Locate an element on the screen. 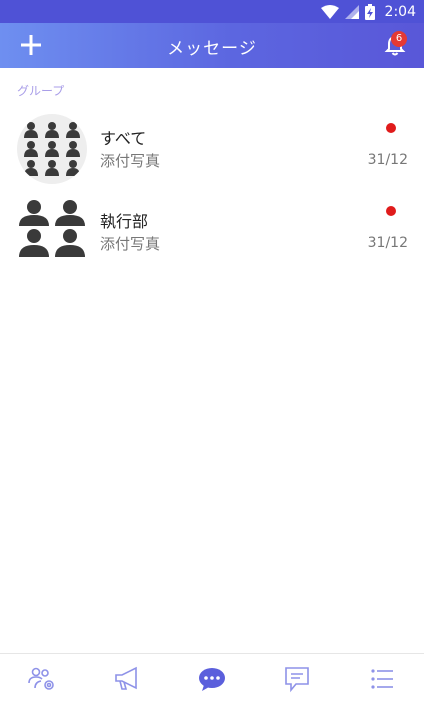  group-settings-icon is located at coordinates (42, 679).